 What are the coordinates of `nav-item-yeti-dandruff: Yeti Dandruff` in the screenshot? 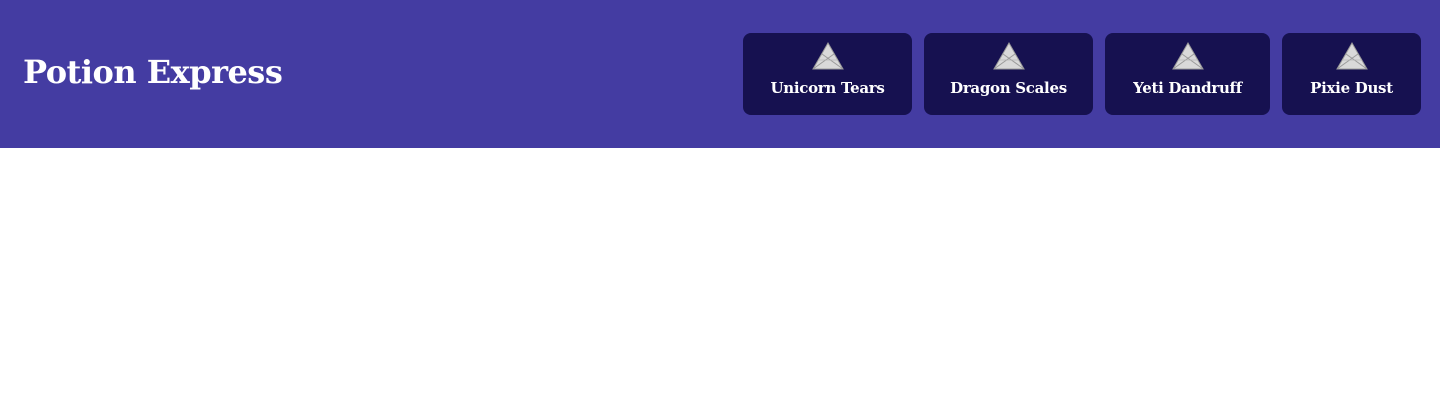 It's located at (1187, 74).